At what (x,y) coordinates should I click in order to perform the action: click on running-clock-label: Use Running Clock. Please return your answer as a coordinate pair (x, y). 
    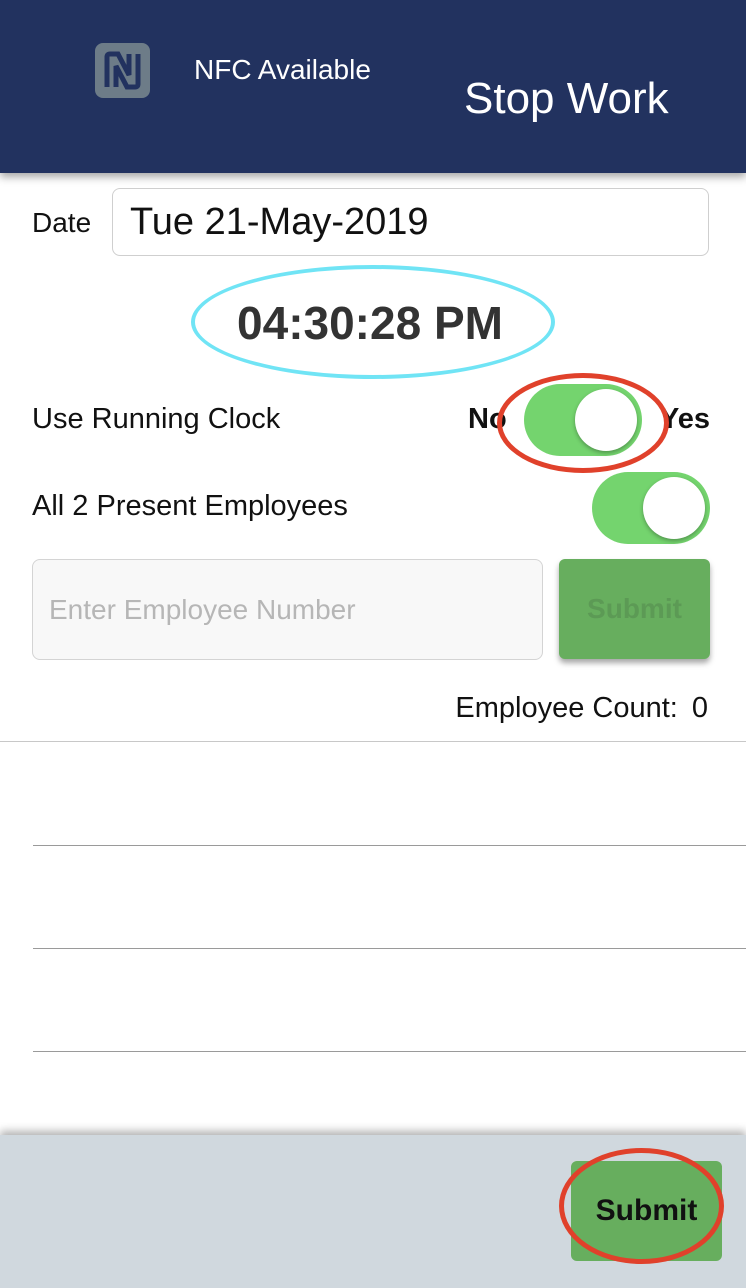
    Looking at the image, I should click on (156, 419).